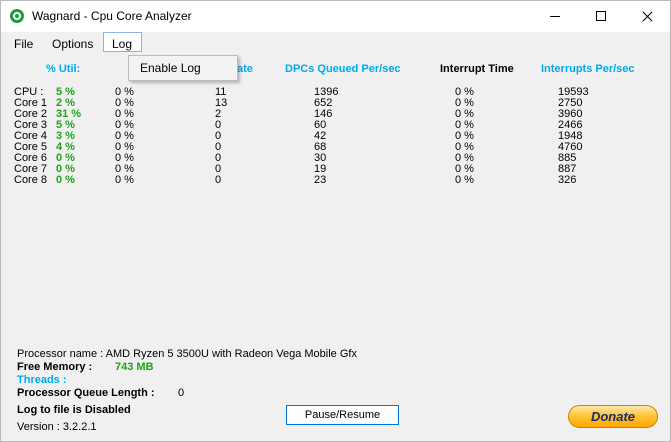  I want to click on free-memory-label: Free Memory :, so click(55, 367).